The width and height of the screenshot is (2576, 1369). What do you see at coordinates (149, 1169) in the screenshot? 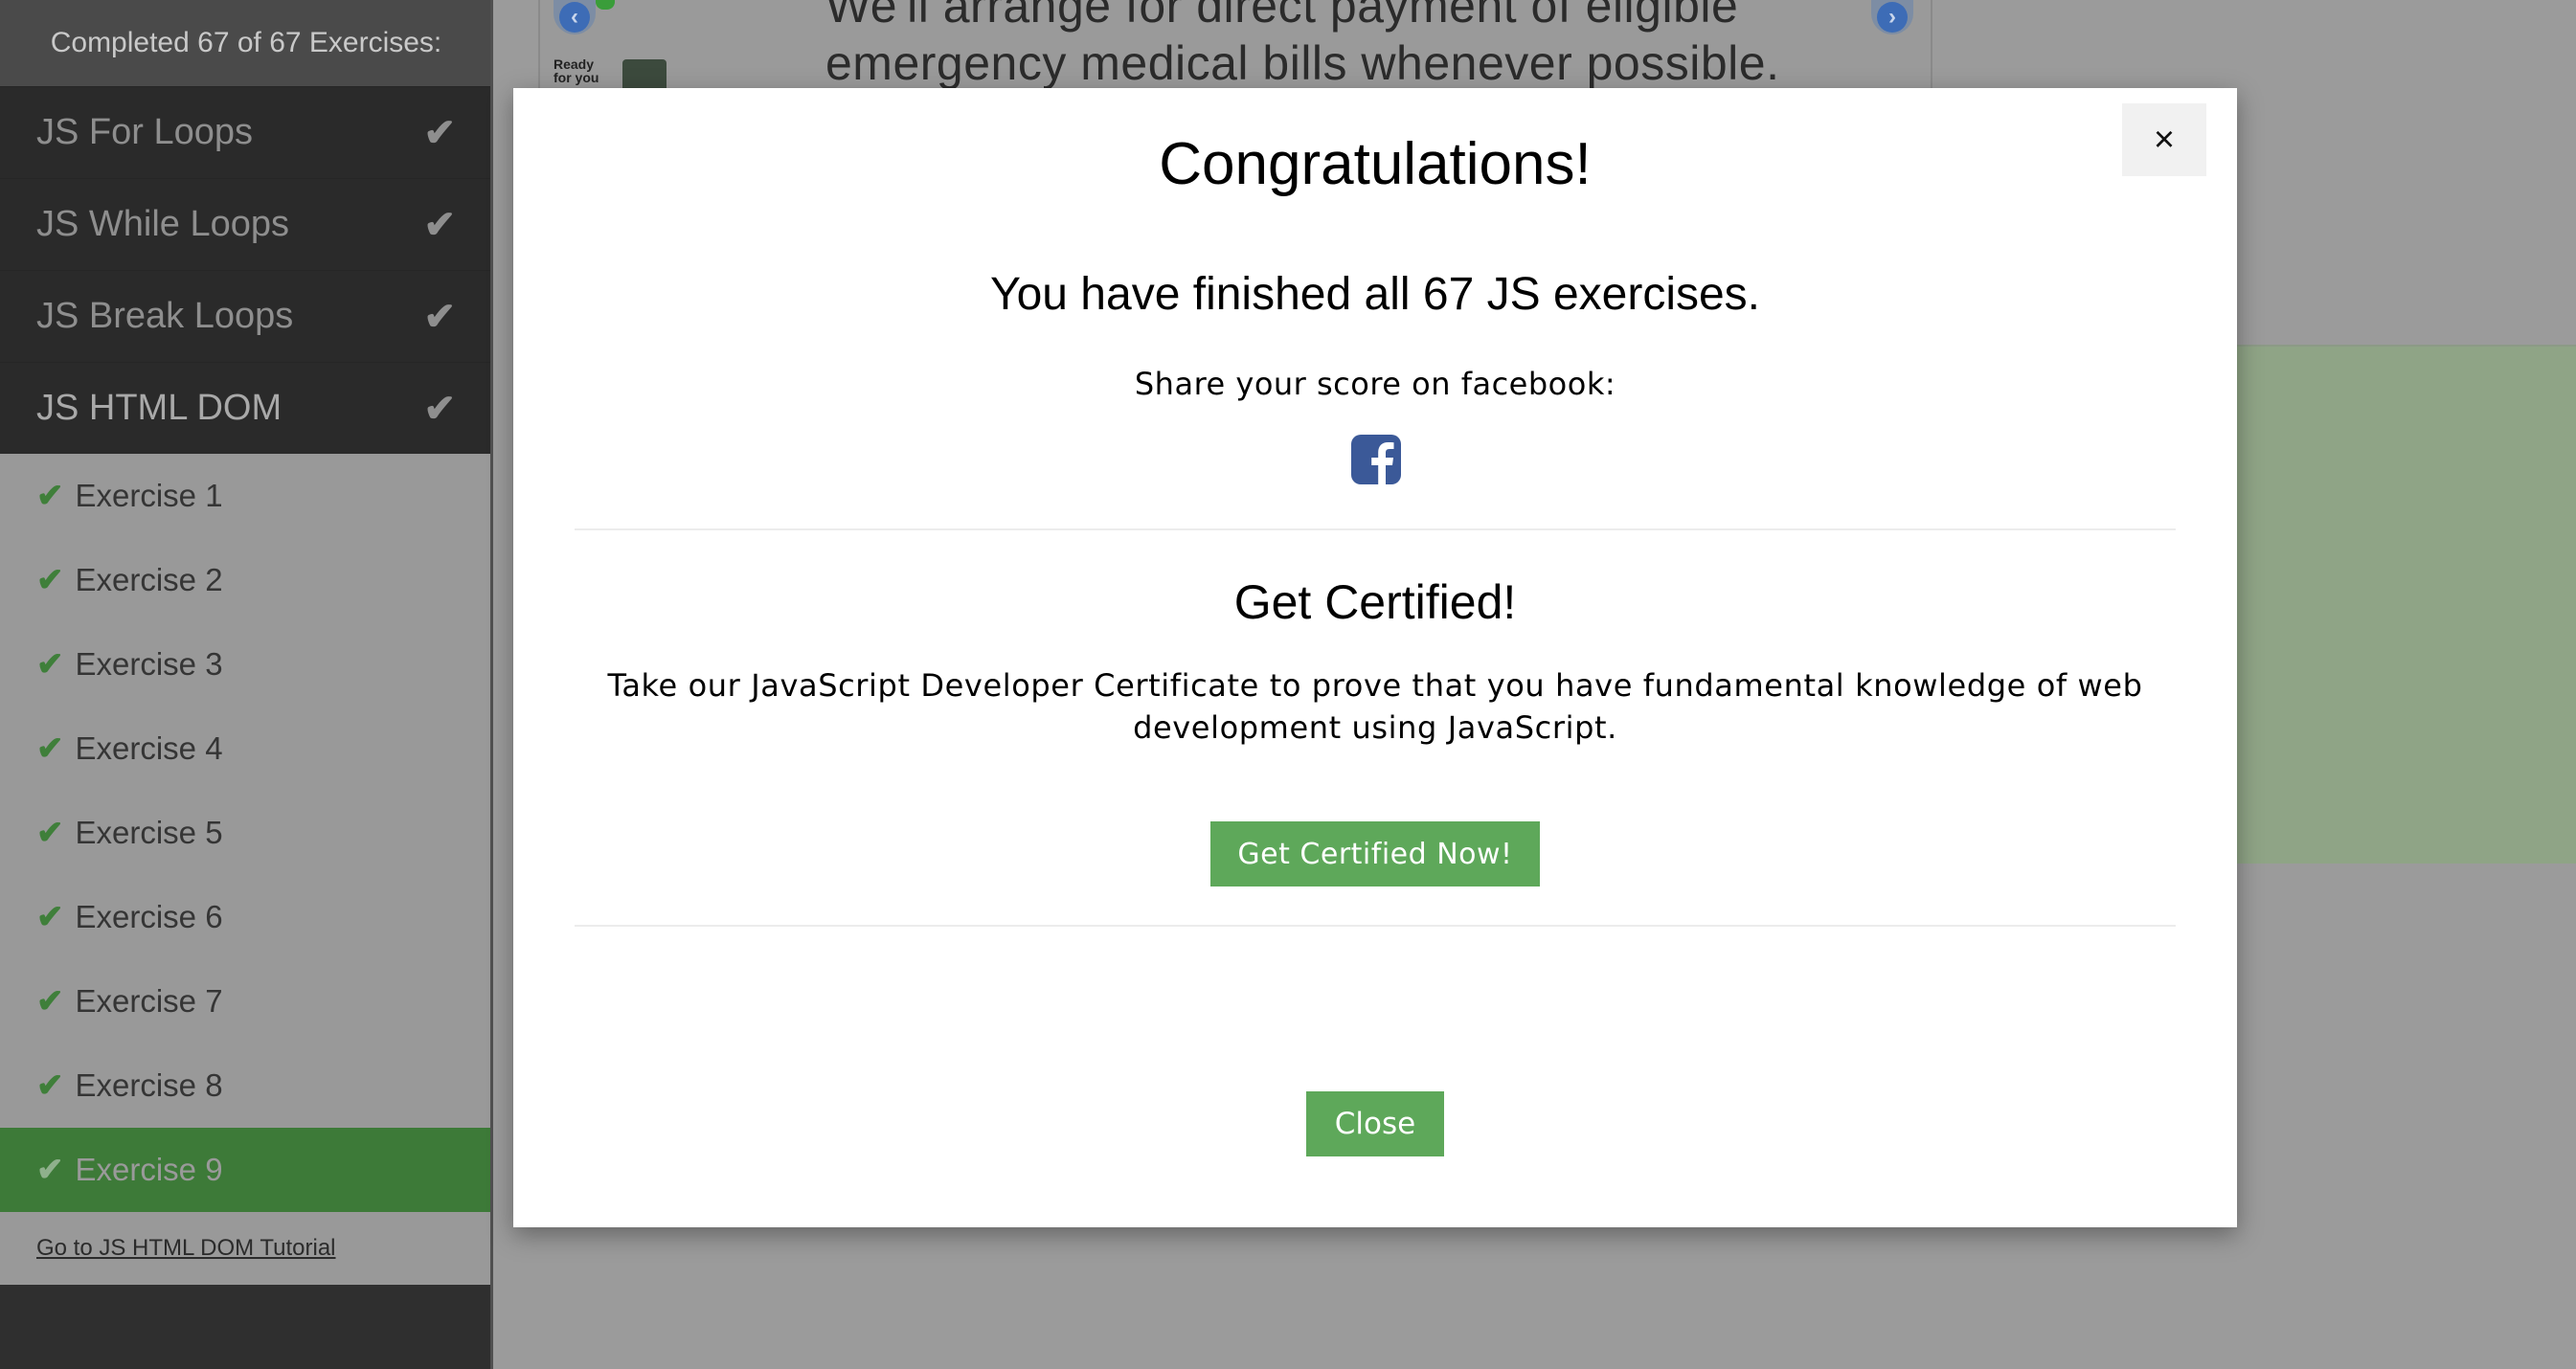
I see `exercise-label: Exercise 9` at bounding box center [149, 1169].